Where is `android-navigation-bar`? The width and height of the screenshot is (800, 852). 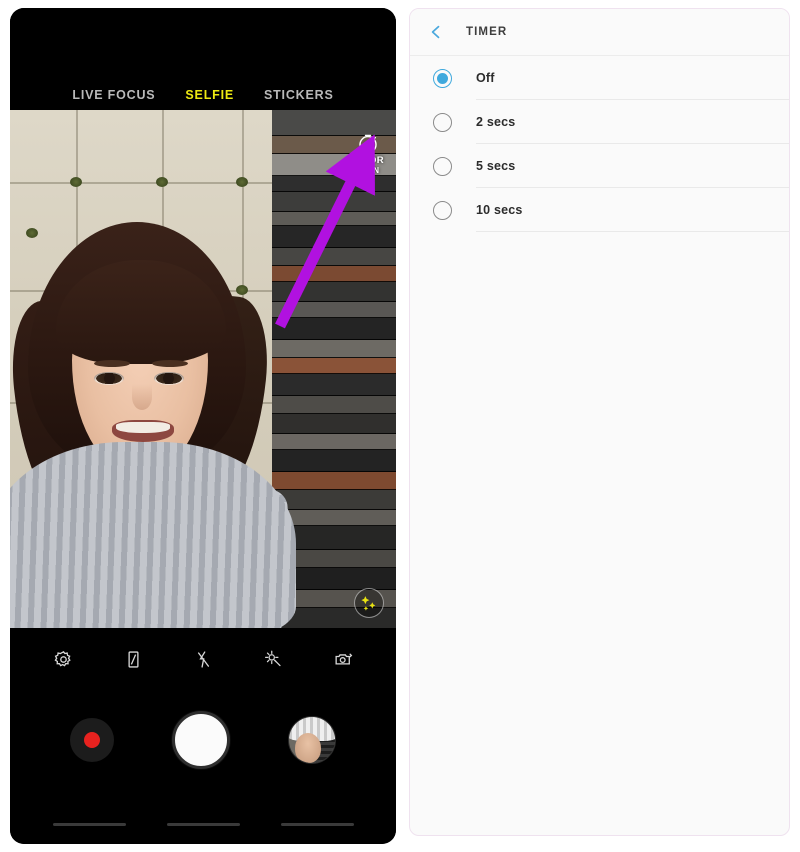 android-navigation-bar is located at coordinates (203, 824).